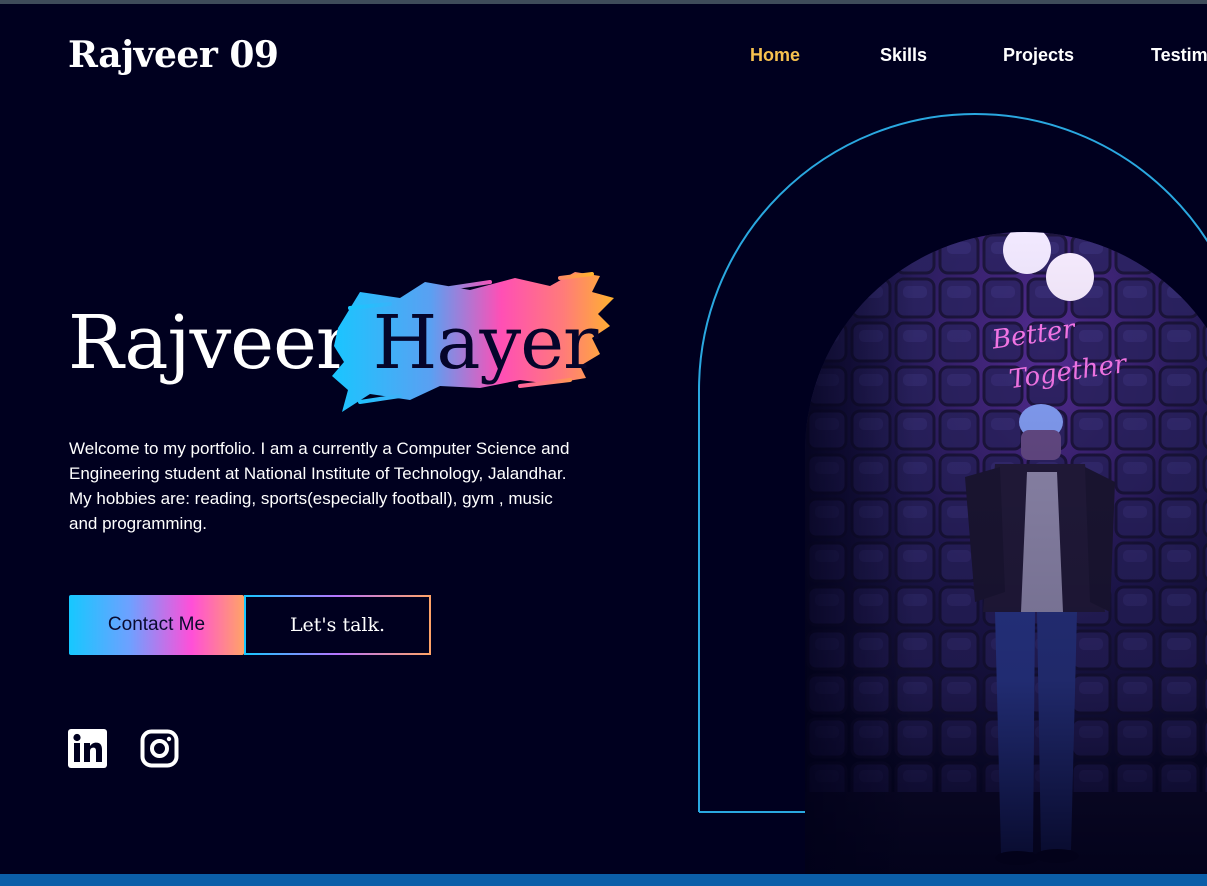  Describe the element at coordinates (1179, 55) in the screenshot. I see `nav-testimonials: Testim` at that location.